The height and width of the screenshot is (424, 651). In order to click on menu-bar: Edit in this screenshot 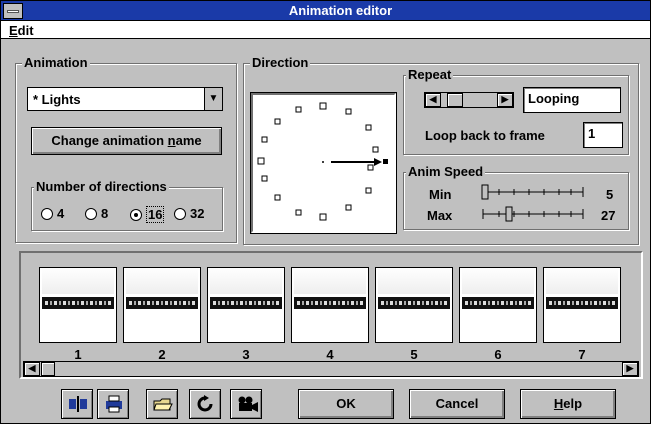, I will do `click(325, 30)`.